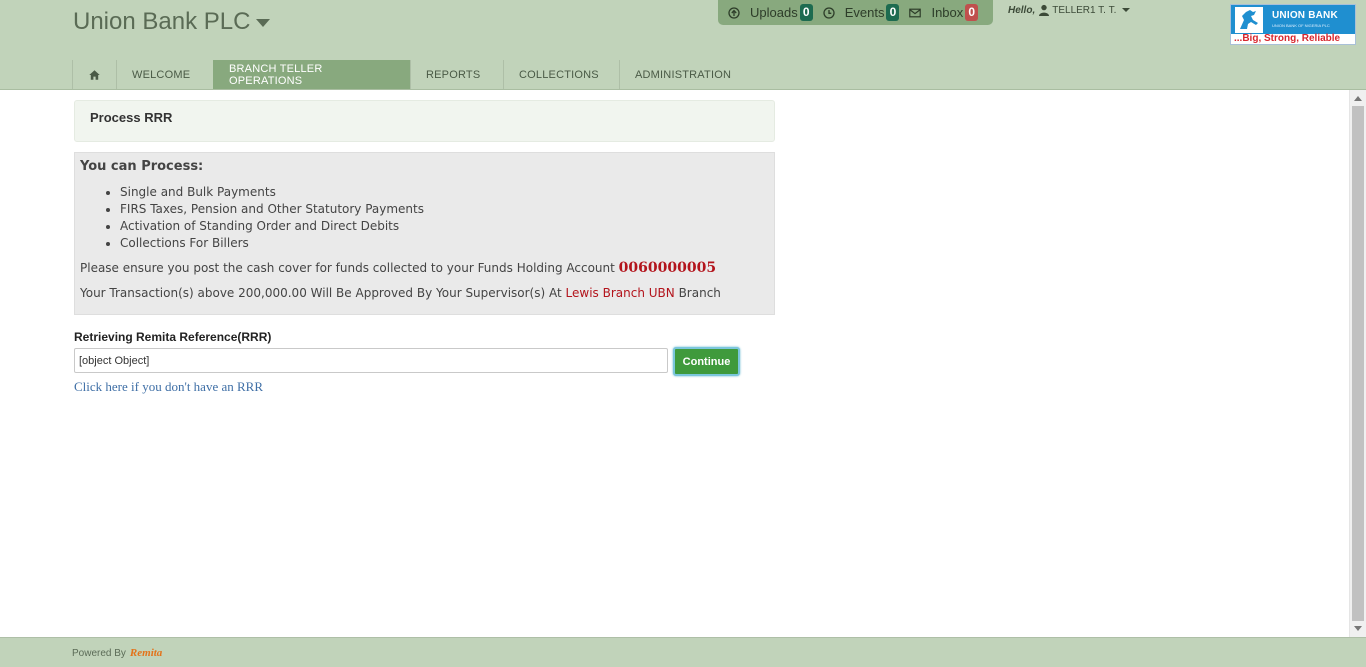 Image resolution: width=1366 pixels, height=667 pixels. I want to click on tab-administration: ADMINISTRATION, so click(682, 74).